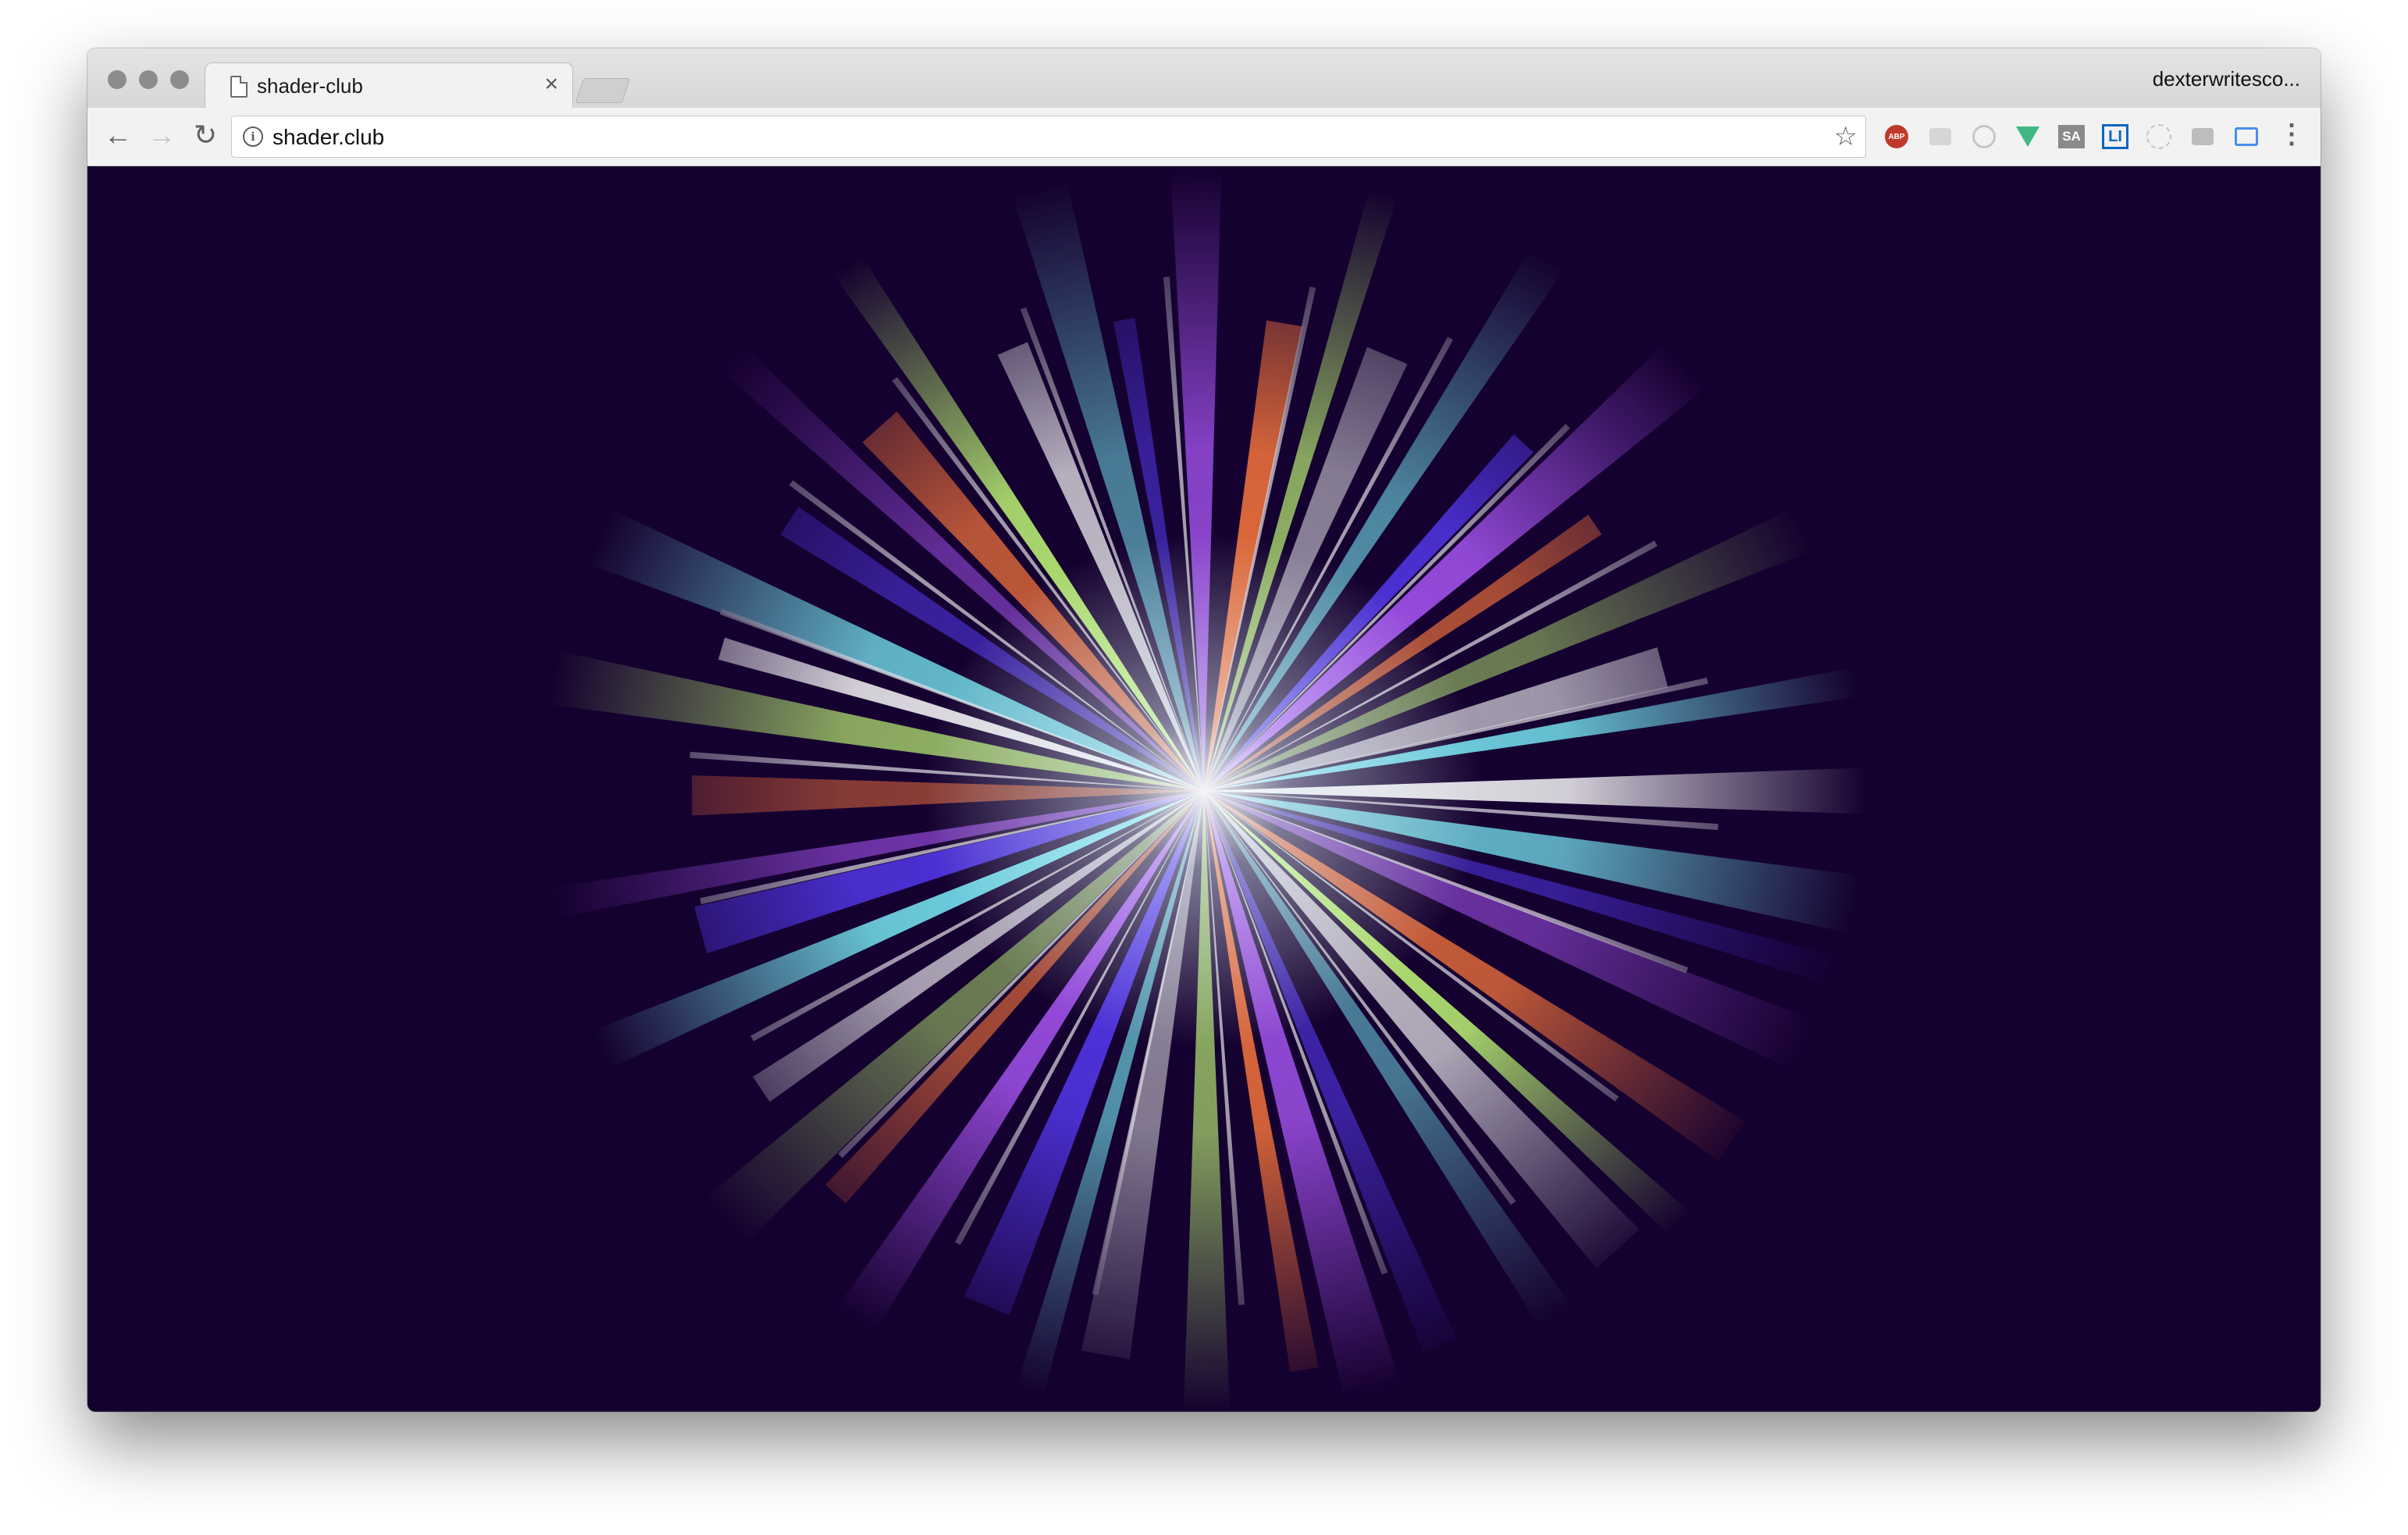 This screenshot has width=2408, height=1535. I want to click on comment-extension-icon, so click(1940, 136).